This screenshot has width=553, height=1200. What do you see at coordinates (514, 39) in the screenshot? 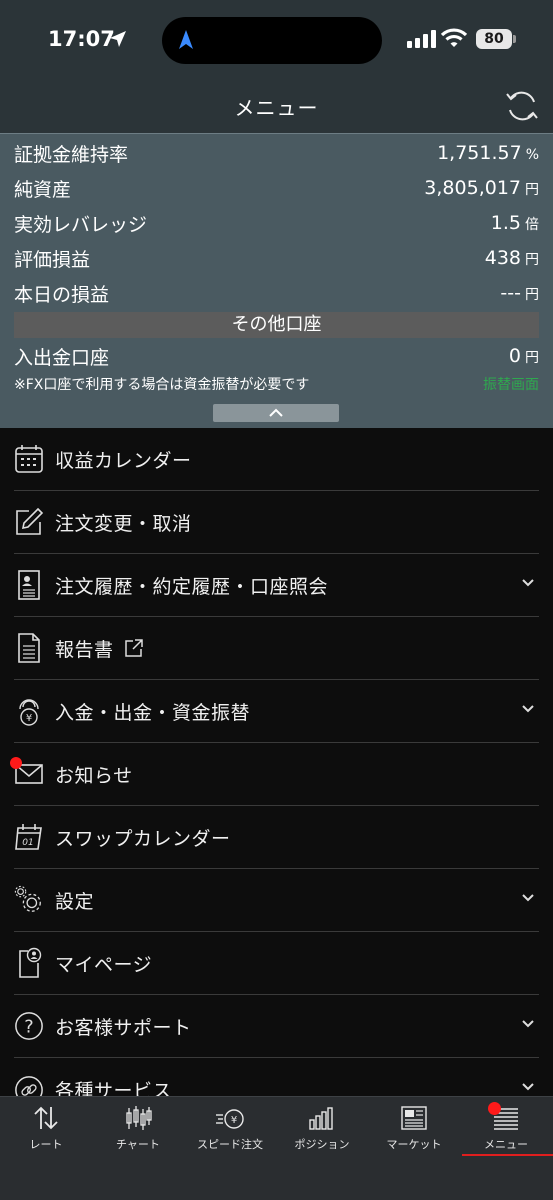
I see `battery-tip` at bounding box center [514, 39].